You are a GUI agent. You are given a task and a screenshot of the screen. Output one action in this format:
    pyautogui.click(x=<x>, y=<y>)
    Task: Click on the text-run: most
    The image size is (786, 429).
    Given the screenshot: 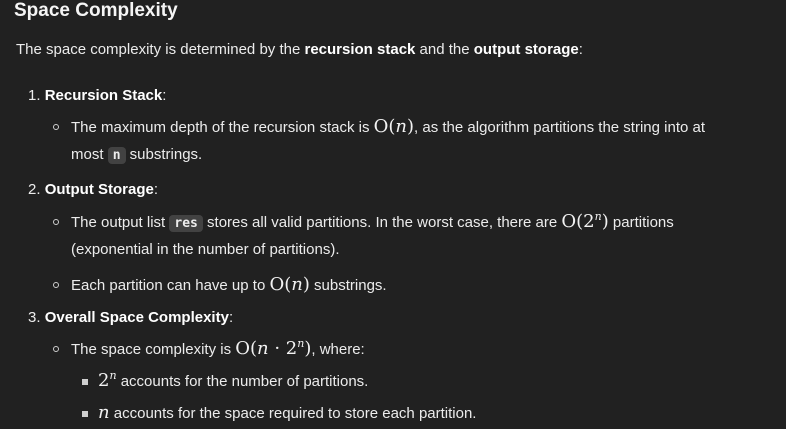 What is the action you would take?
    pyautogui.click(x=89, y=154)
    